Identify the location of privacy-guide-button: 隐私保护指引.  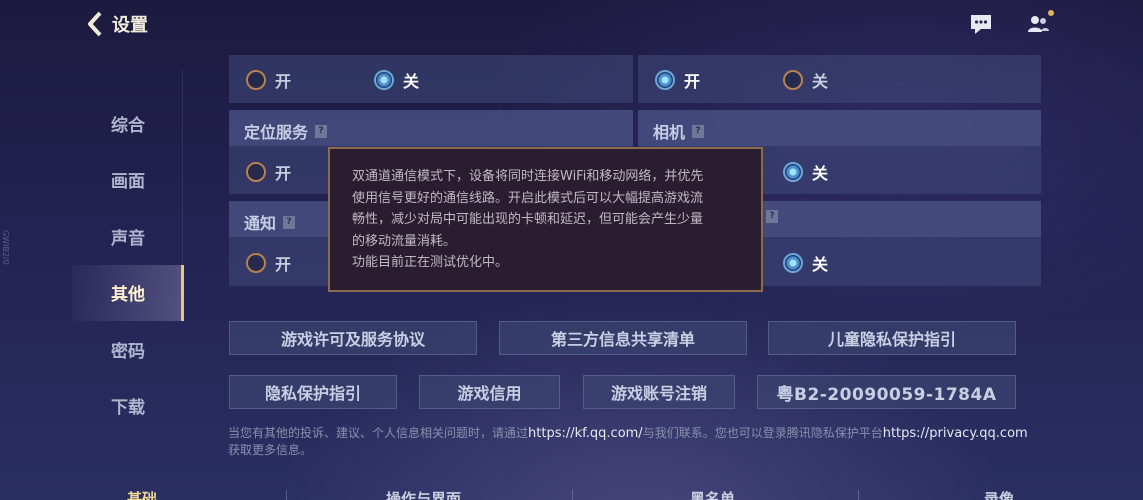
(313, 392).